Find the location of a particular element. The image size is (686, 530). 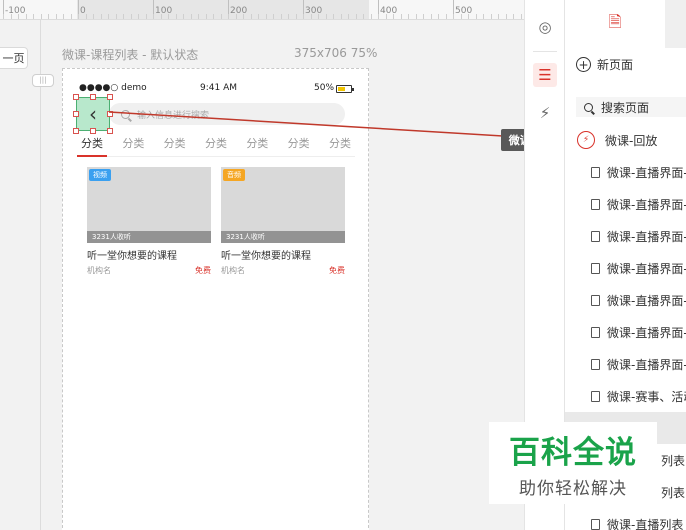

ruler-label: -100 is located at coordinates (15, 11).